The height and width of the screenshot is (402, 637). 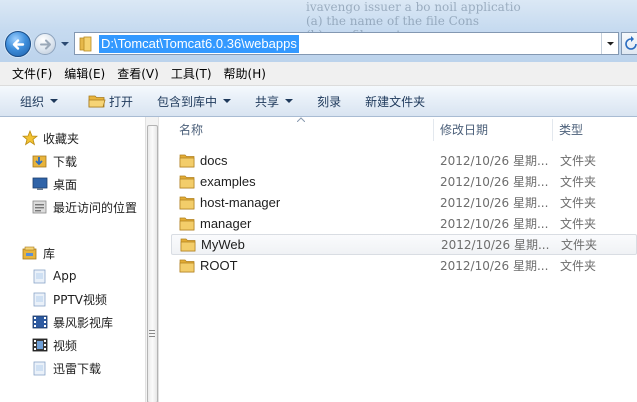 What do you see at coordinates (84, 73) in the screenshot?
I see `menu-edit: 编辑(E)` at bounding box center [84, 73].